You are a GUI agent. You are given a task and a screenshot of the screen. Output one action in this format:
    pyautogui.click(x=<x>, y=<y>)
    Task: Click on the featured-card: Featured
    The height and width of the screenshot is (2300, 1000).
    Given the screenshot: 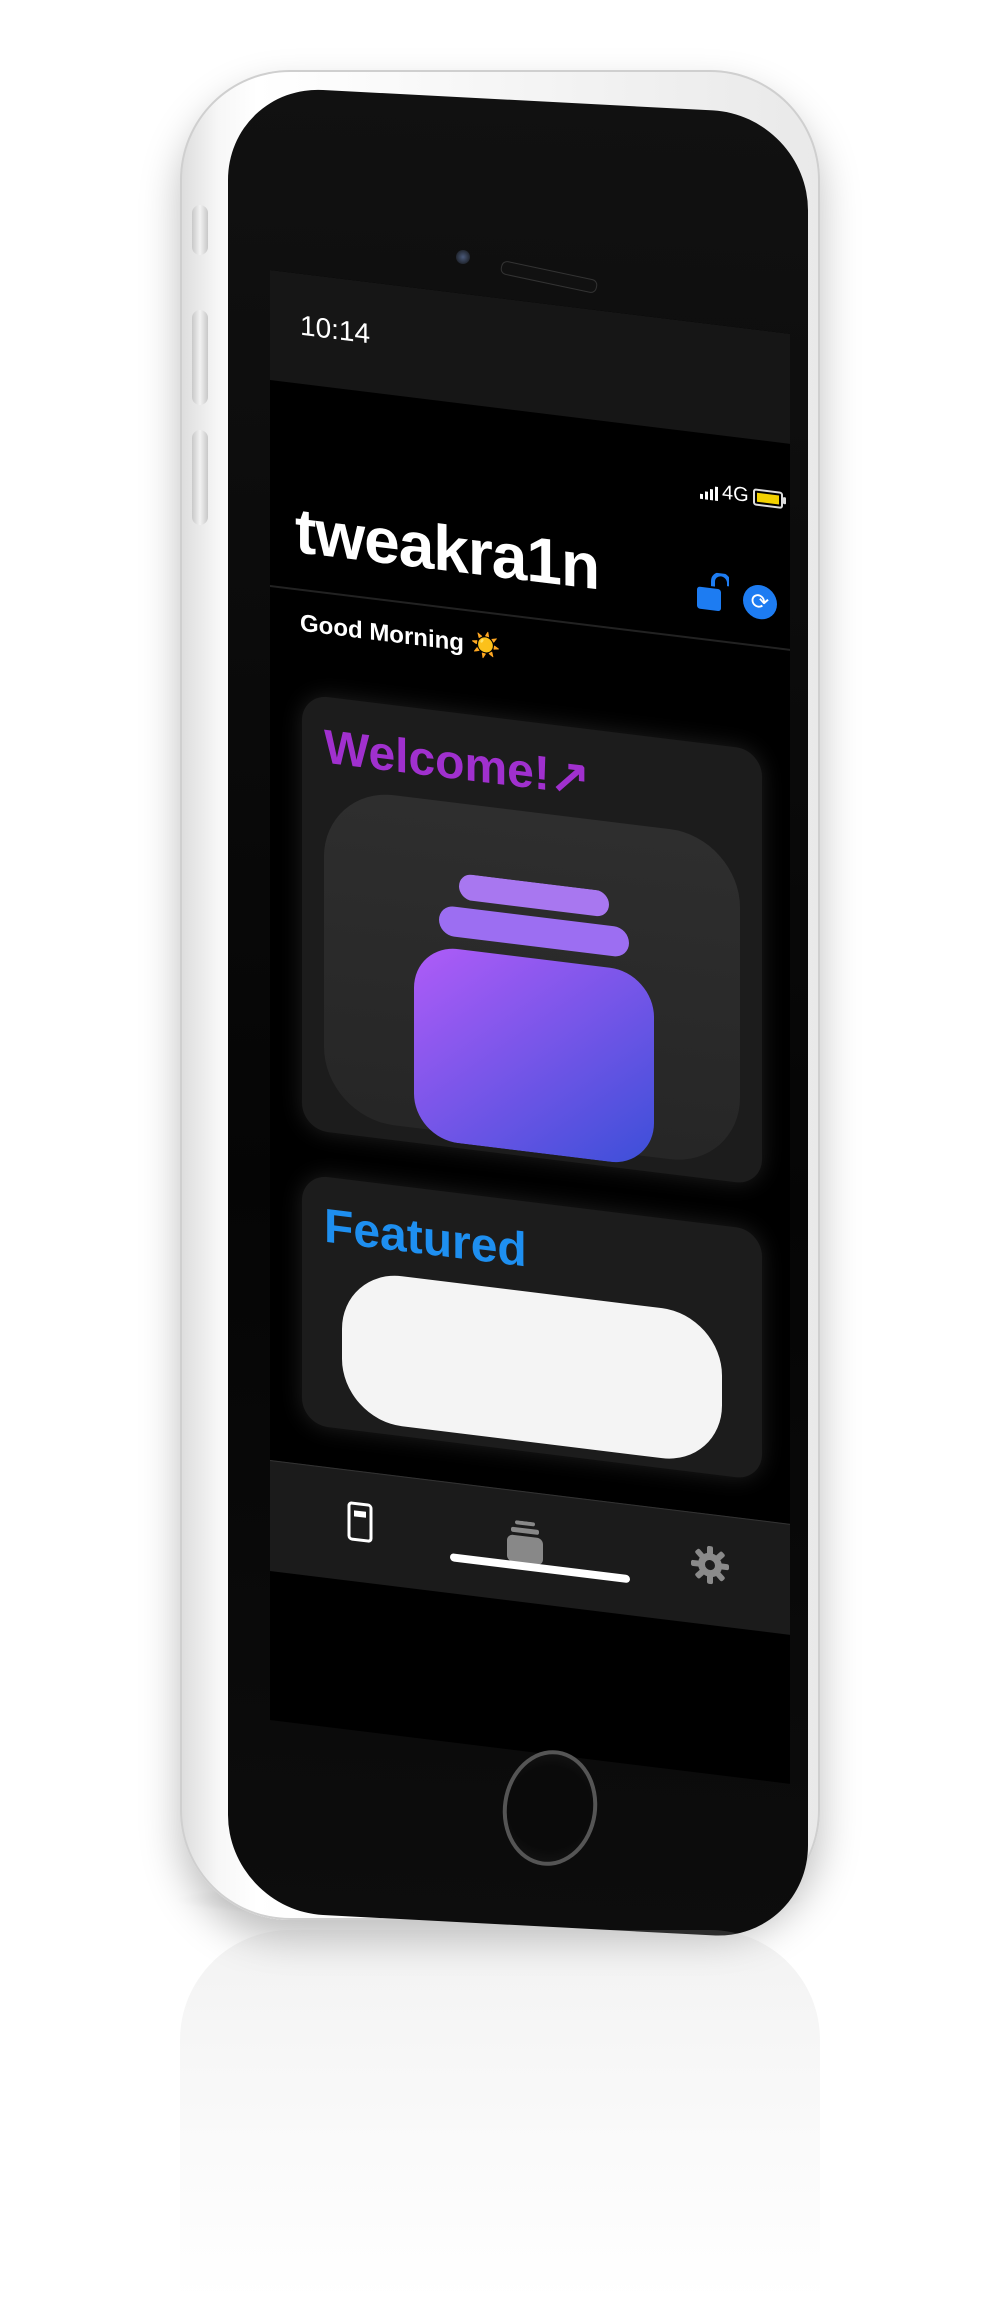 What is the action you would take?
    pyautogui.click(x=532, y=1327)
    